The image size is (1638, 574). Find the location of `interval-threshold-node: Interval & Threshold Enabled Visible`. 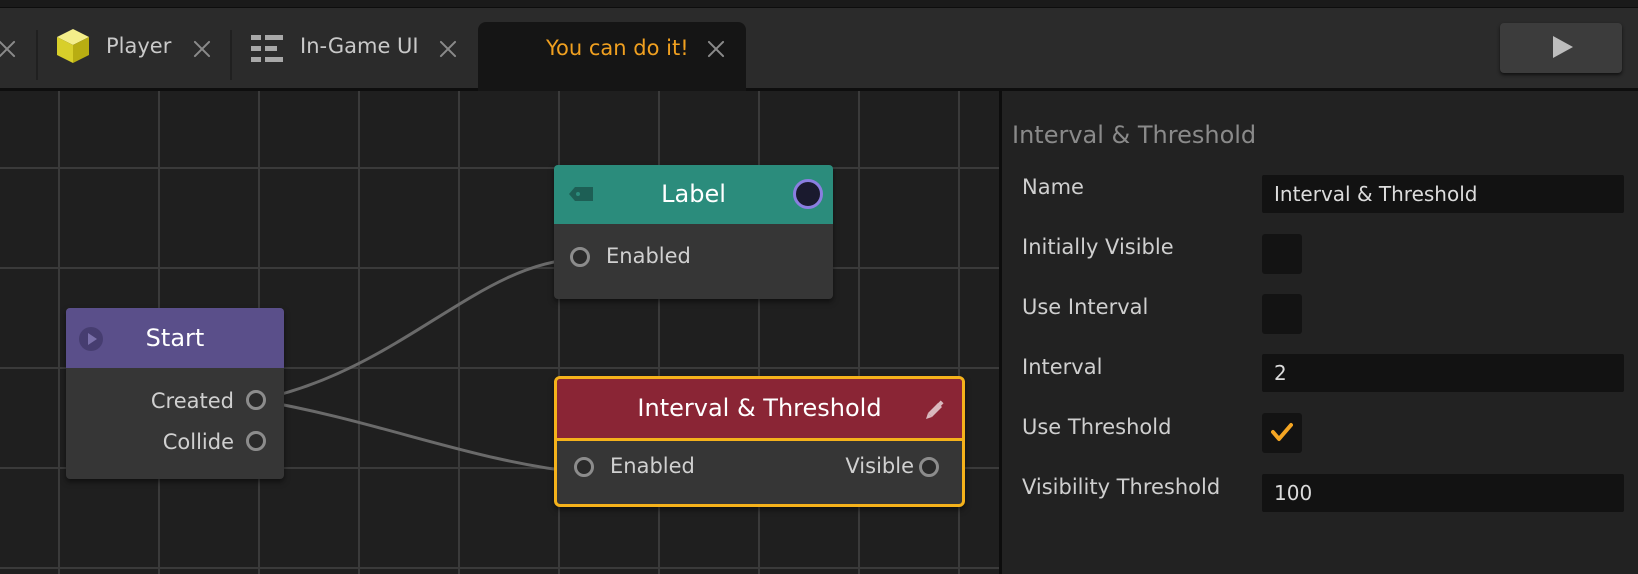

interval-threshold-node: Interval & Threshold Enabled Visible is located at coordinates (759, 441).